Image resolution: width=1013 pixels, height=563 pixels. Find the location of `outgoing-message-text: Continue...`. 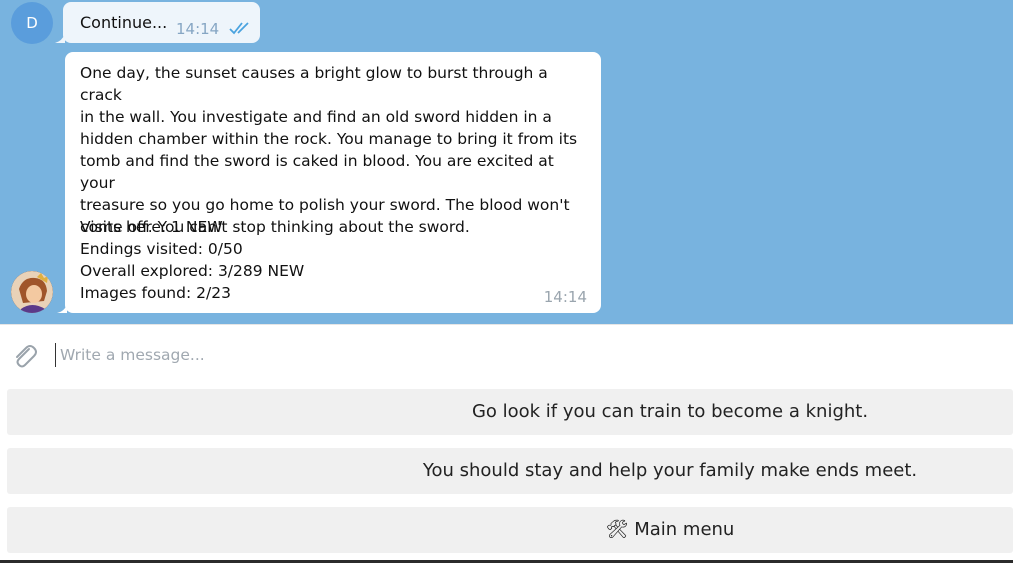

outgoing-message-text: Continue... is located at coordinates (124, 22).